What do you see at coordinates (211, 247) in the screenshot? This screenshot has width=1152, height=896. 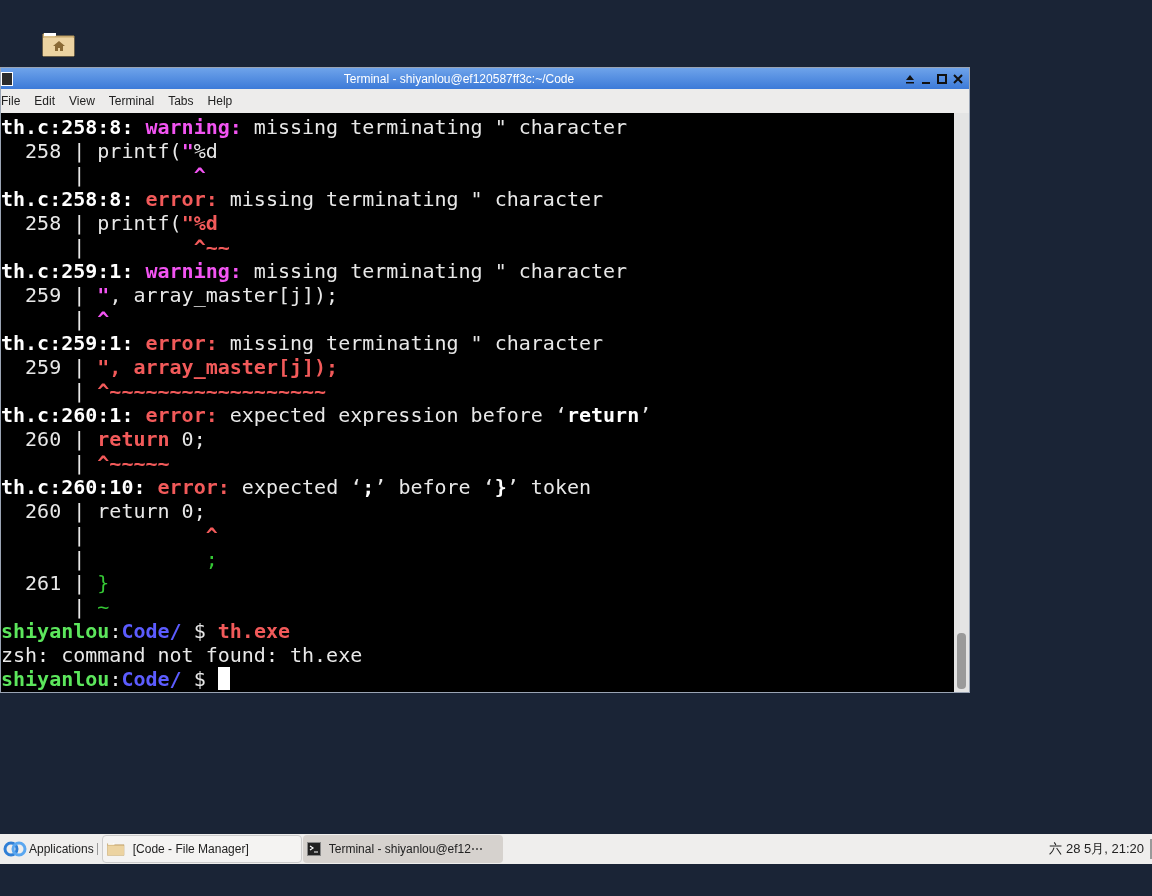 I see `terminal-text: ^~~` at bounding box center [211, 247].